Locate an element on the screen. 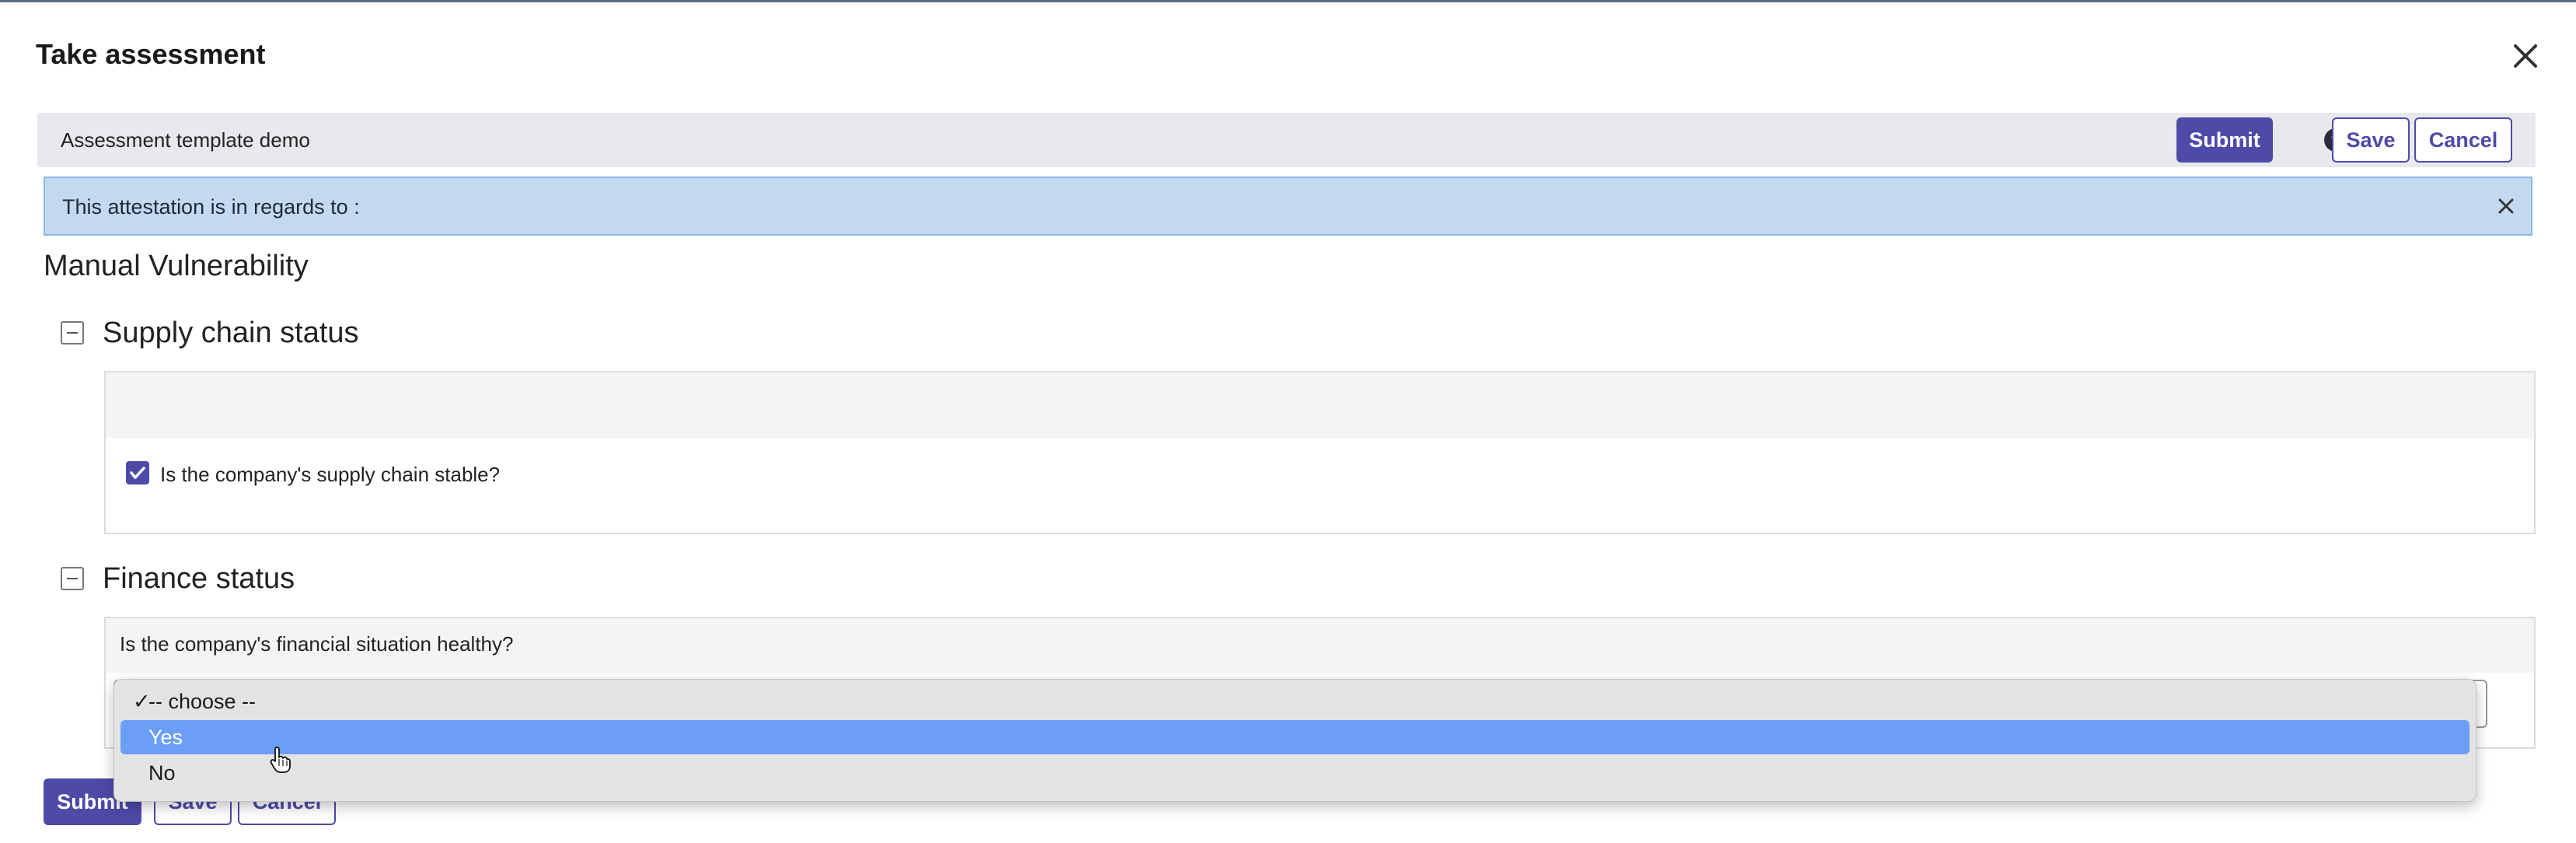 Image resolution: width=2576 pixels, height=843 pixels. dropdown-option-choose: ✓ -- choose -- is located at coordinates (1295, 701).